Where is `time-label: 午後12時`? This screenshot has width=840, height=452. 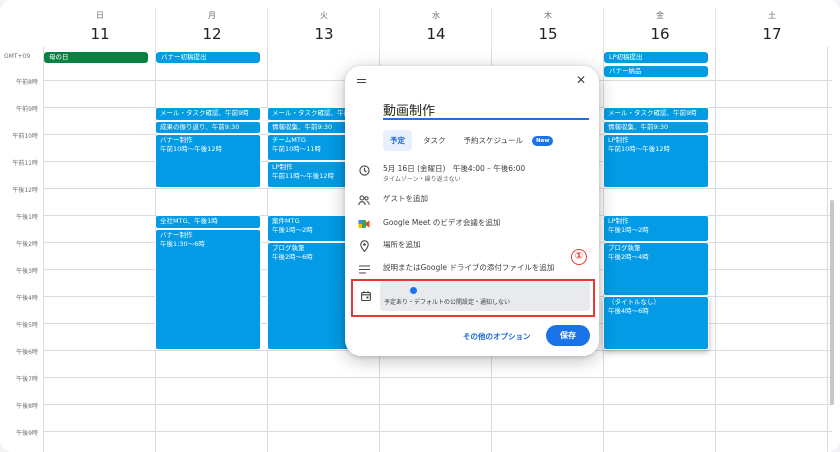 time-label: 午後12時 is located at coordinates (25, 190).